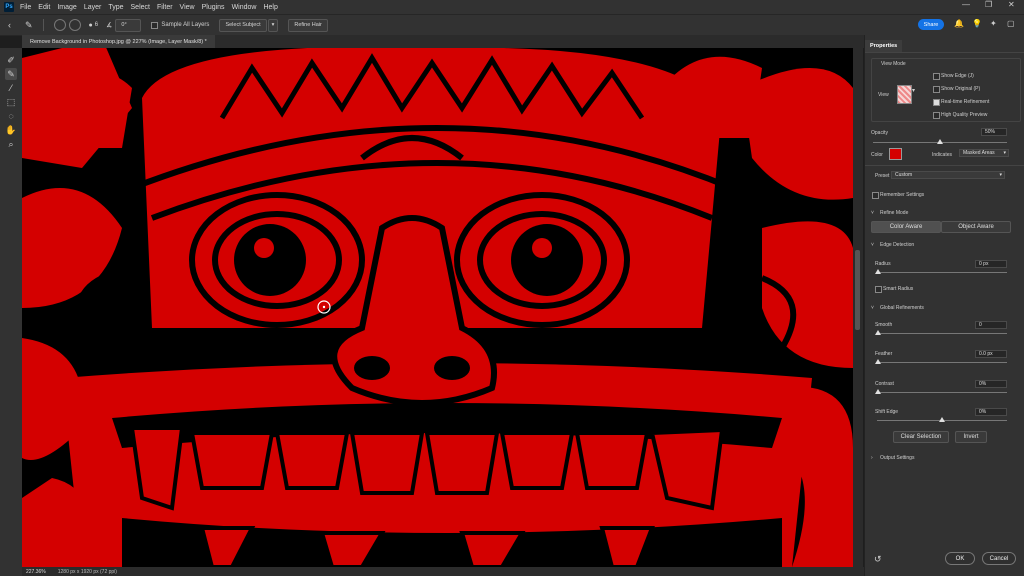 The image size is (1024, 576). I want to click on menu-file: File, so click(25, 7).